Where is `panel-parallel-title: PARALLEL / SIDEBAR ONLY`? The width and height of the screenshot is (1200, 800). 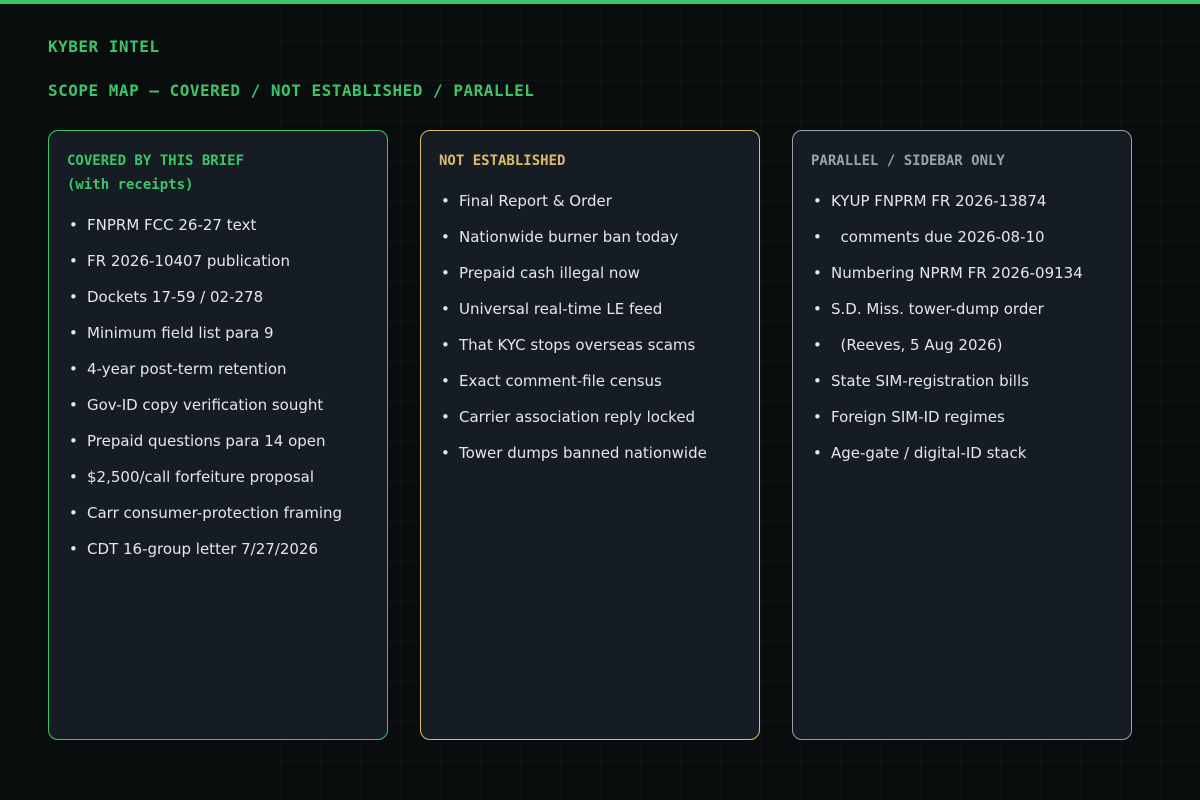
panel-parallel-title: PARALLEL / SIDEBAR ONLY is located at coordinates (908, 161).